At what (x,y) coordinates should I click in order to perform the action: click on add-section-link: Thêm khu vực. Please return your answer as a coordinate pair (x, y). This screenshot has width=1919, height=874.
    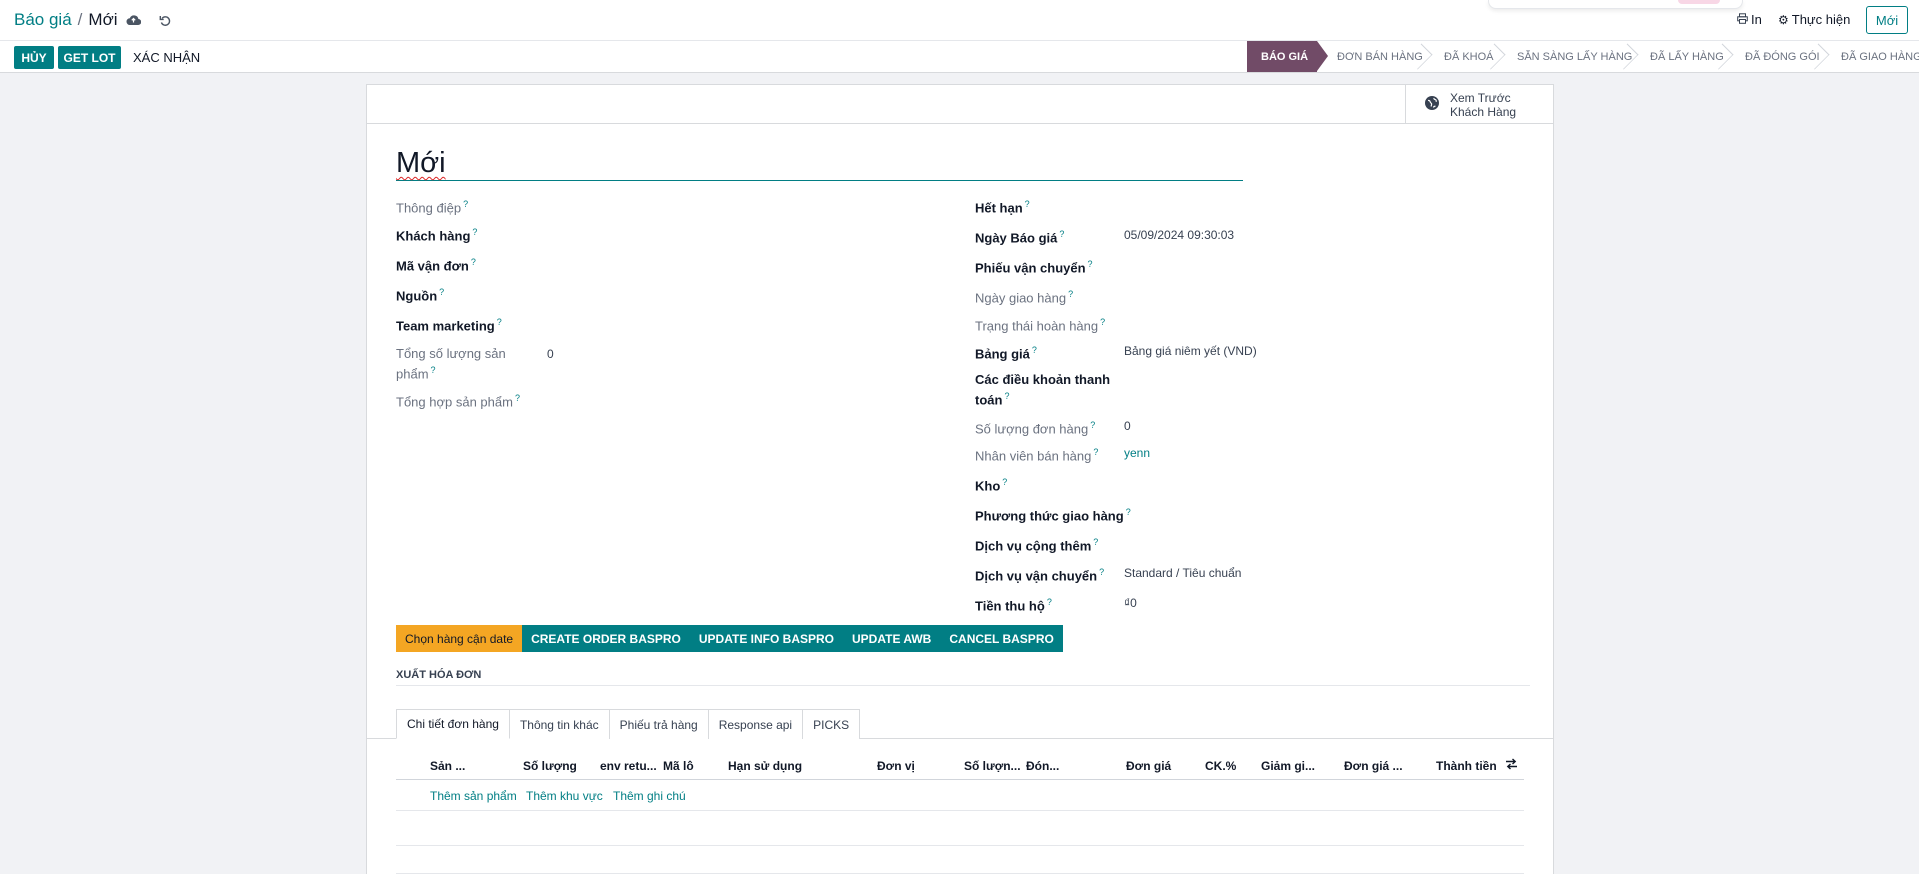
    Looking at the image, I should click on (564, 796).